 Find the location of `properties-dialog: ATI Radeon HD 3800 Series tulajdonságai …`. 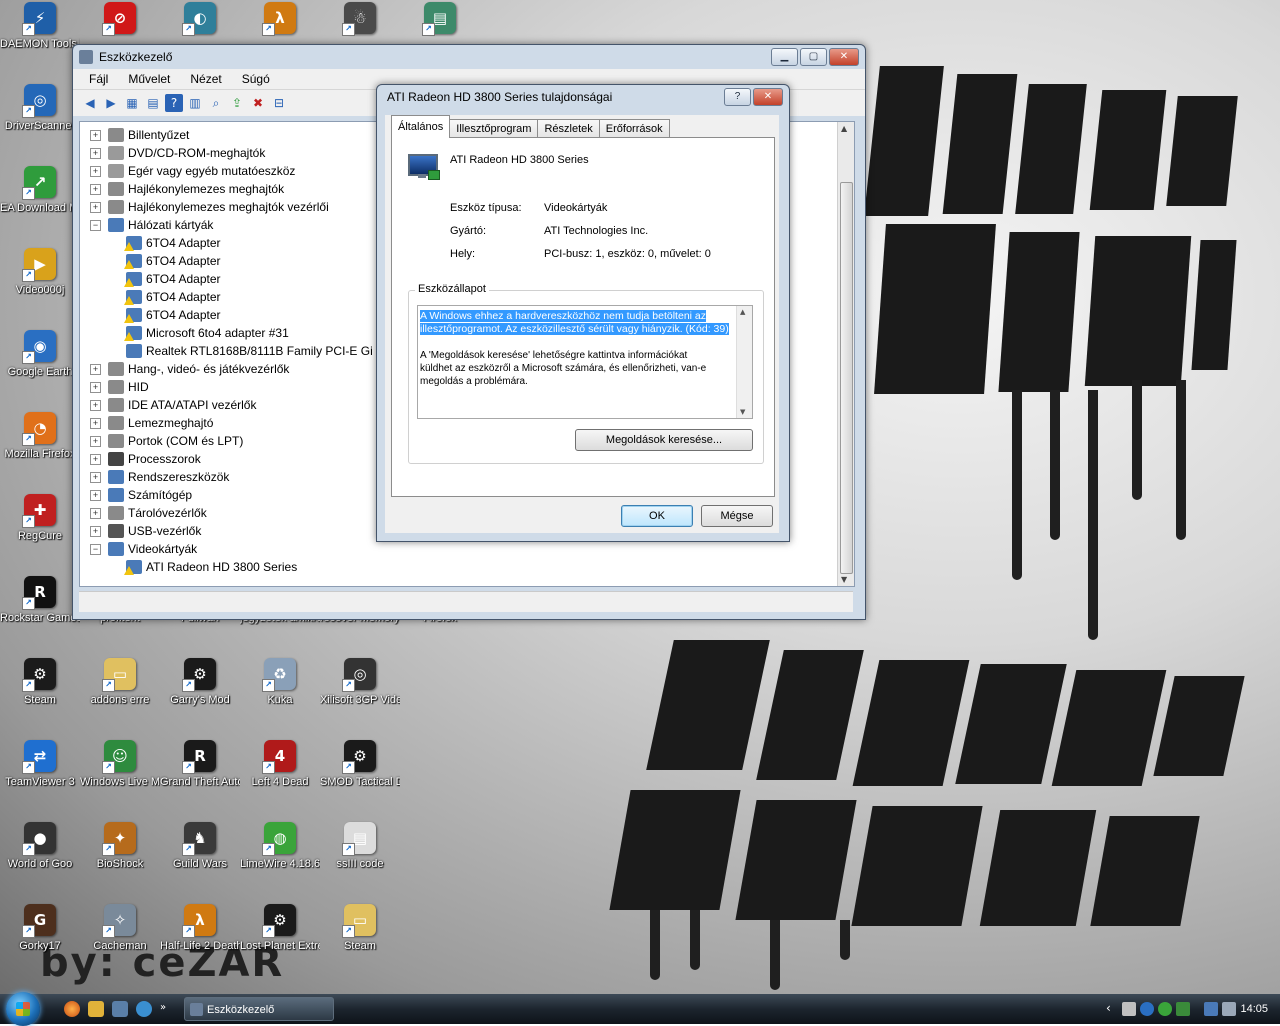

properties-dialog: ATI Radeon HD 3800 Series tulajdonságai … is located at coordinates (583, 313).